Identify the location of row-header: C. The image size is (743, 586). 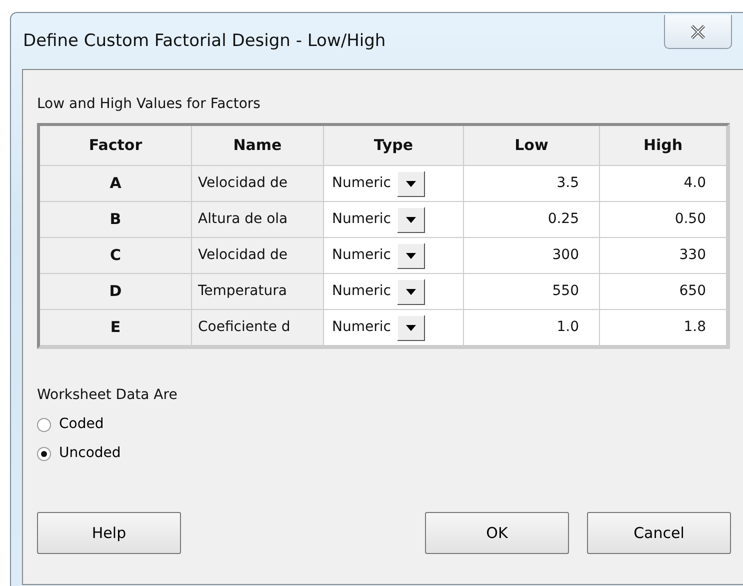
(116, 256).